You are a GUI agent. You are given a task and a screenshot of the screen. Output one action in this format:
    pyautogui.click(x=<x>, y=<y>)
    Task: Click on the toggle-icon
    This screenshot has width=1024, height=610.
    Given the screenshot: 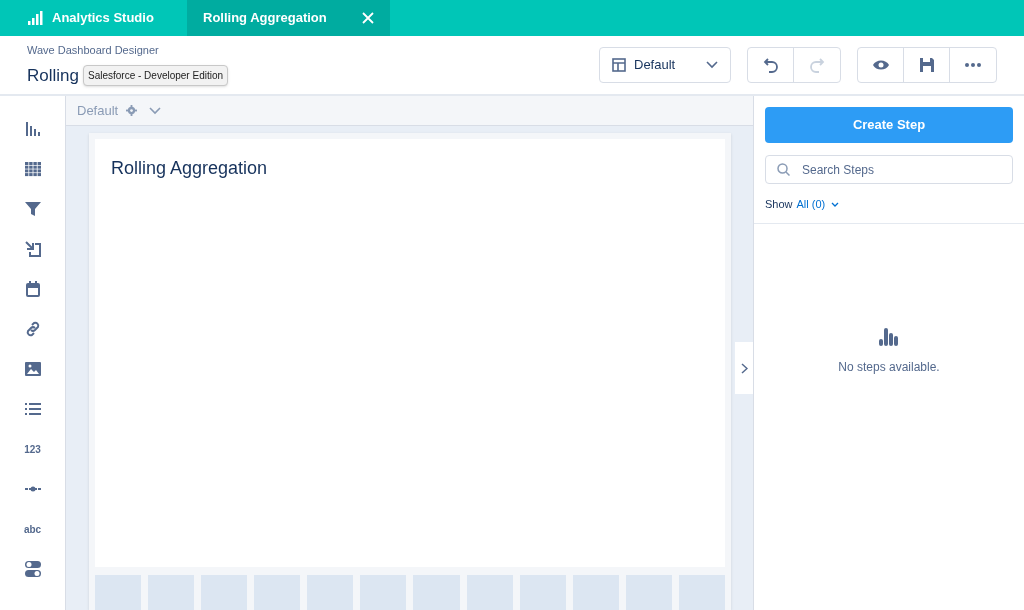 What is the action you would take?
    pyautogui.click(x=32, y=569)
    